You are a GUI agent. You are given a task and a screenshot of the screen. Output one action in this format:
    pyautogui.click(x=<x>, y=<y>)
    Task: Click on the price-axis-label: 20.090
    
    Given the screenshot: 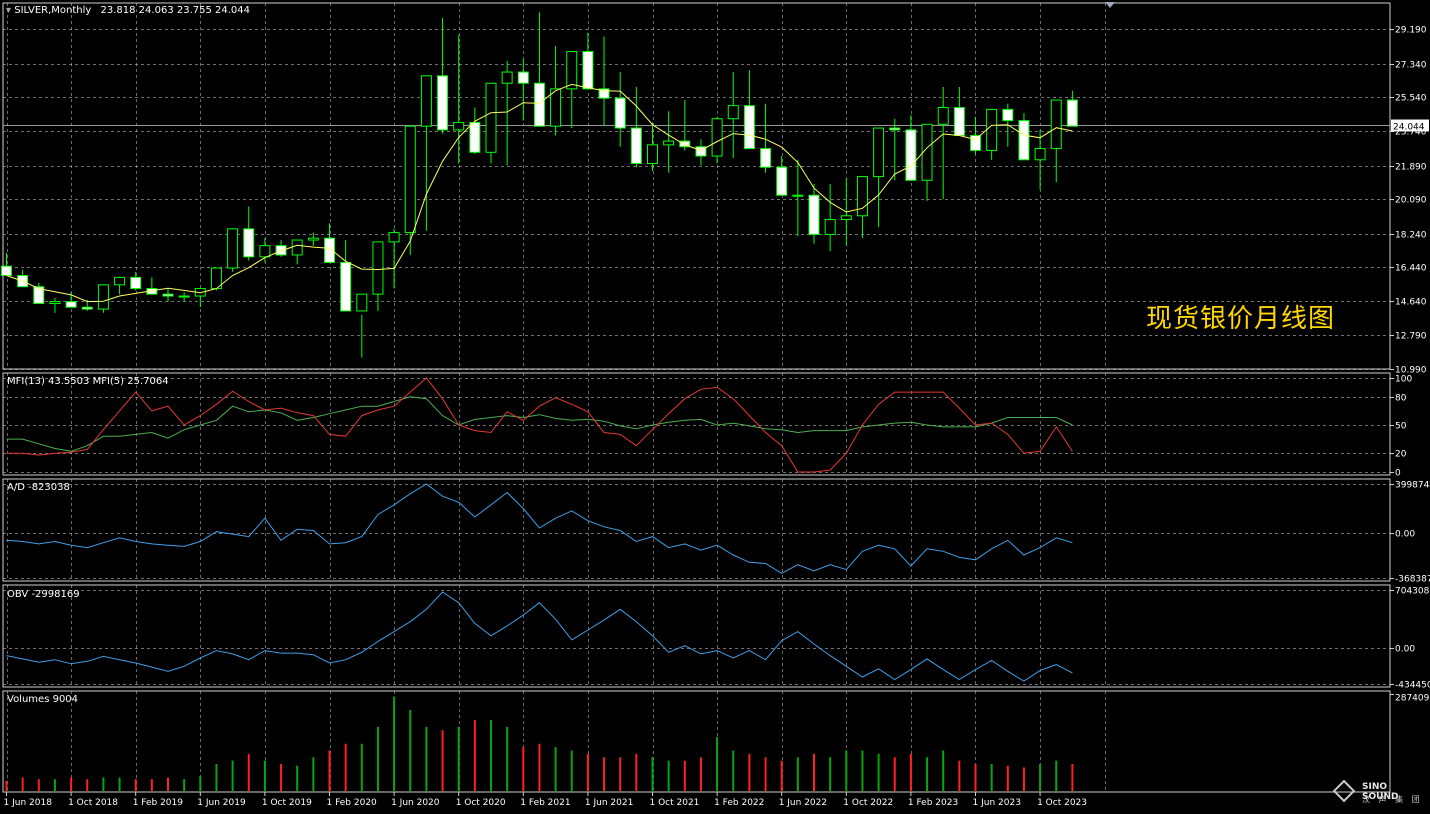 What is the action you would take?
    pyautogui.click(x=1411, y=201)
    